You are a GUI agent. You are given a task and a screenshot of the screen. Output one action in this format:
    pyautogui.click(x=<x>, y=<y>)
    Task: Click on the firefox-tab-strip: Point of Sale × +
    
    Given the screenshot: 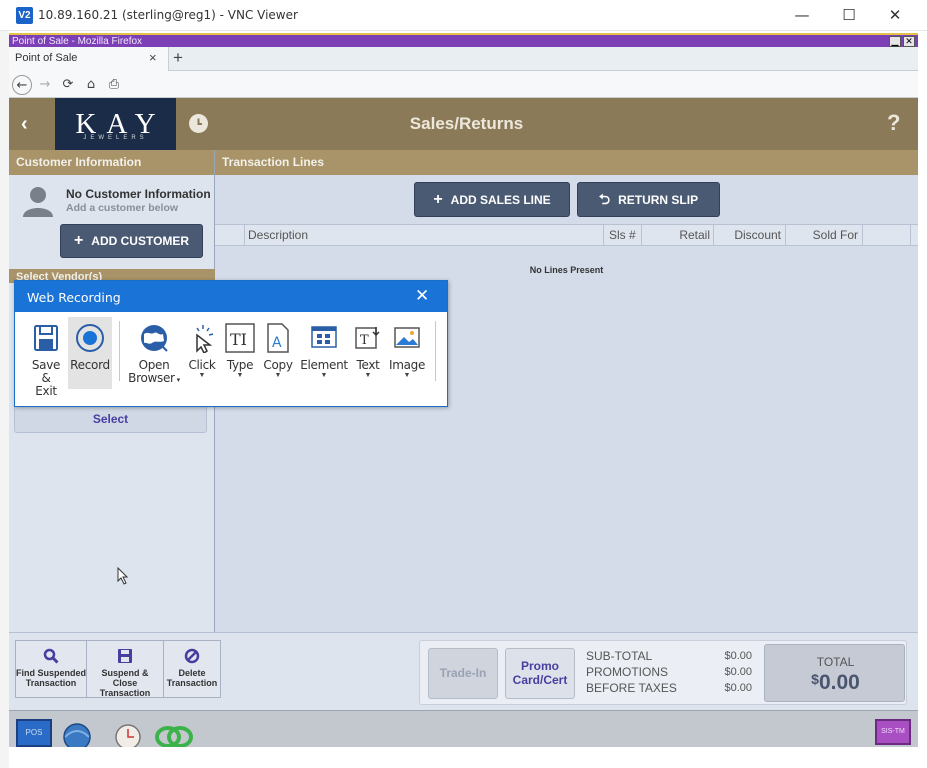 What is the action you would take?
    pyautogui.click(x=463, y=59)
    